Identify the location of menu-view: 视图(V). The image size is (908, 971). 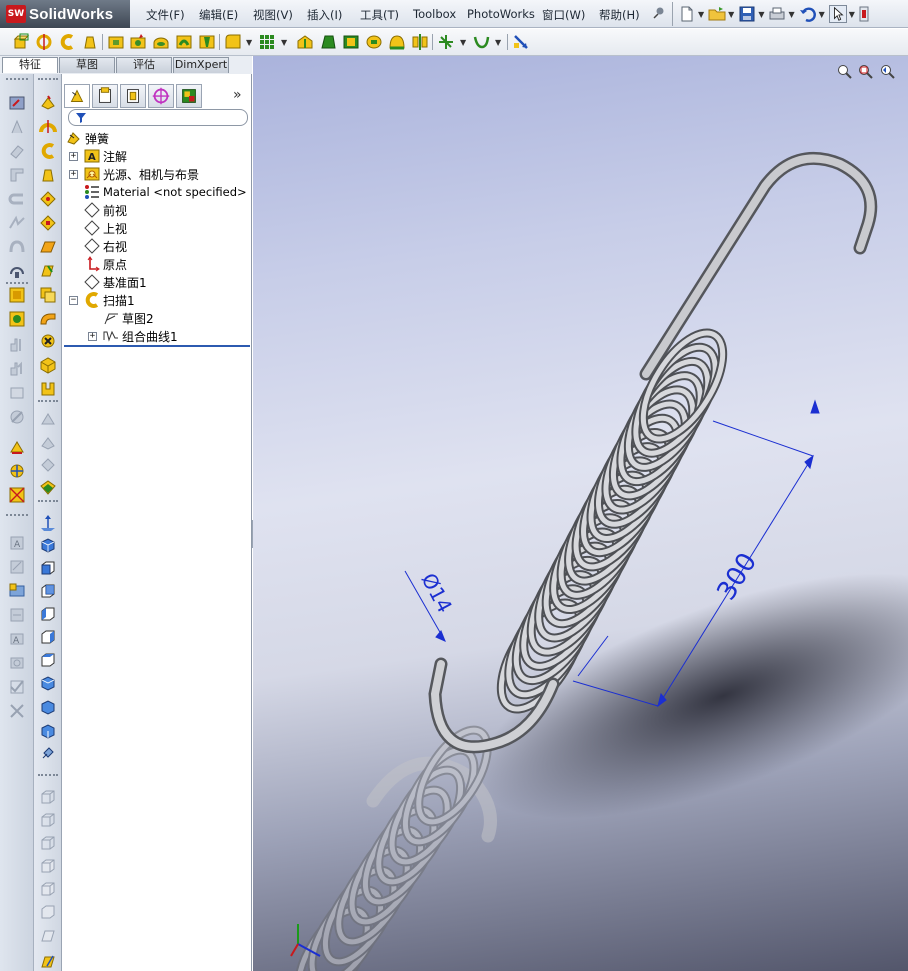
(273, 15).